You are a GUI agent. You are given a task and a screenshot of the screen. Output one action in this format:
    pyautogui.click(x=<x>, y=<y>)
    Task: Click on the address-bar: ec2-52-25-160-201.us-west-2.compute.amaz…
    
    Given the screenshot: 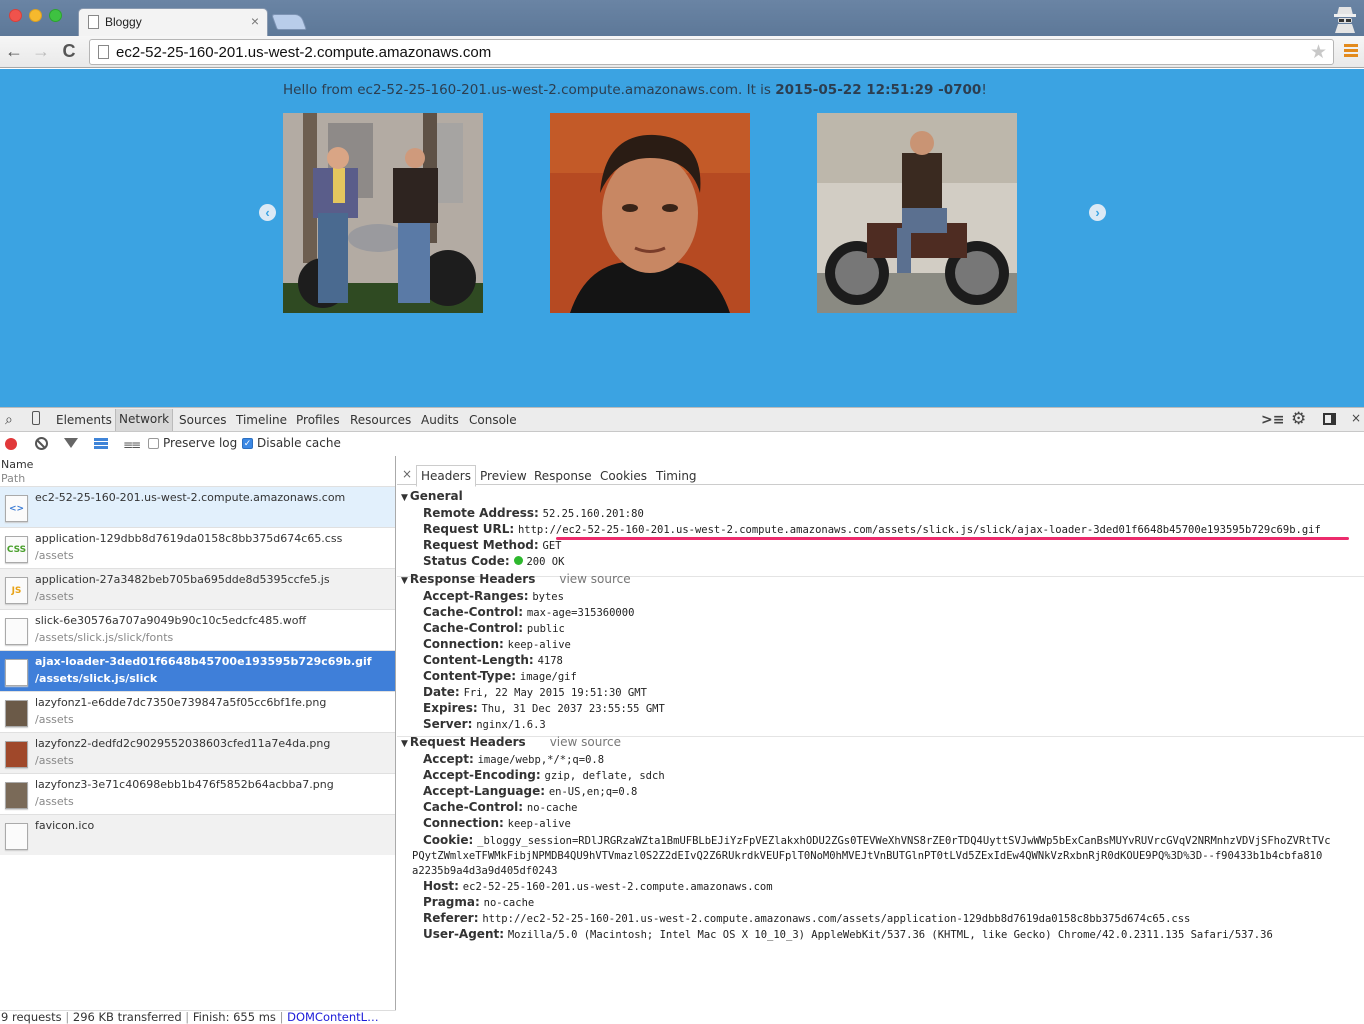 What is the action you would take?
    pyautogui.click(x=711, y=52)
    